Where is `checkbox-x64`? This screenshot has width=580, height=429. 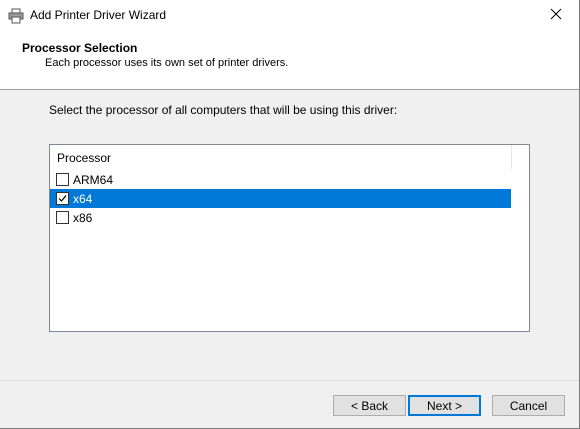
checkbox-x64 is located at coordinates (62, 198).